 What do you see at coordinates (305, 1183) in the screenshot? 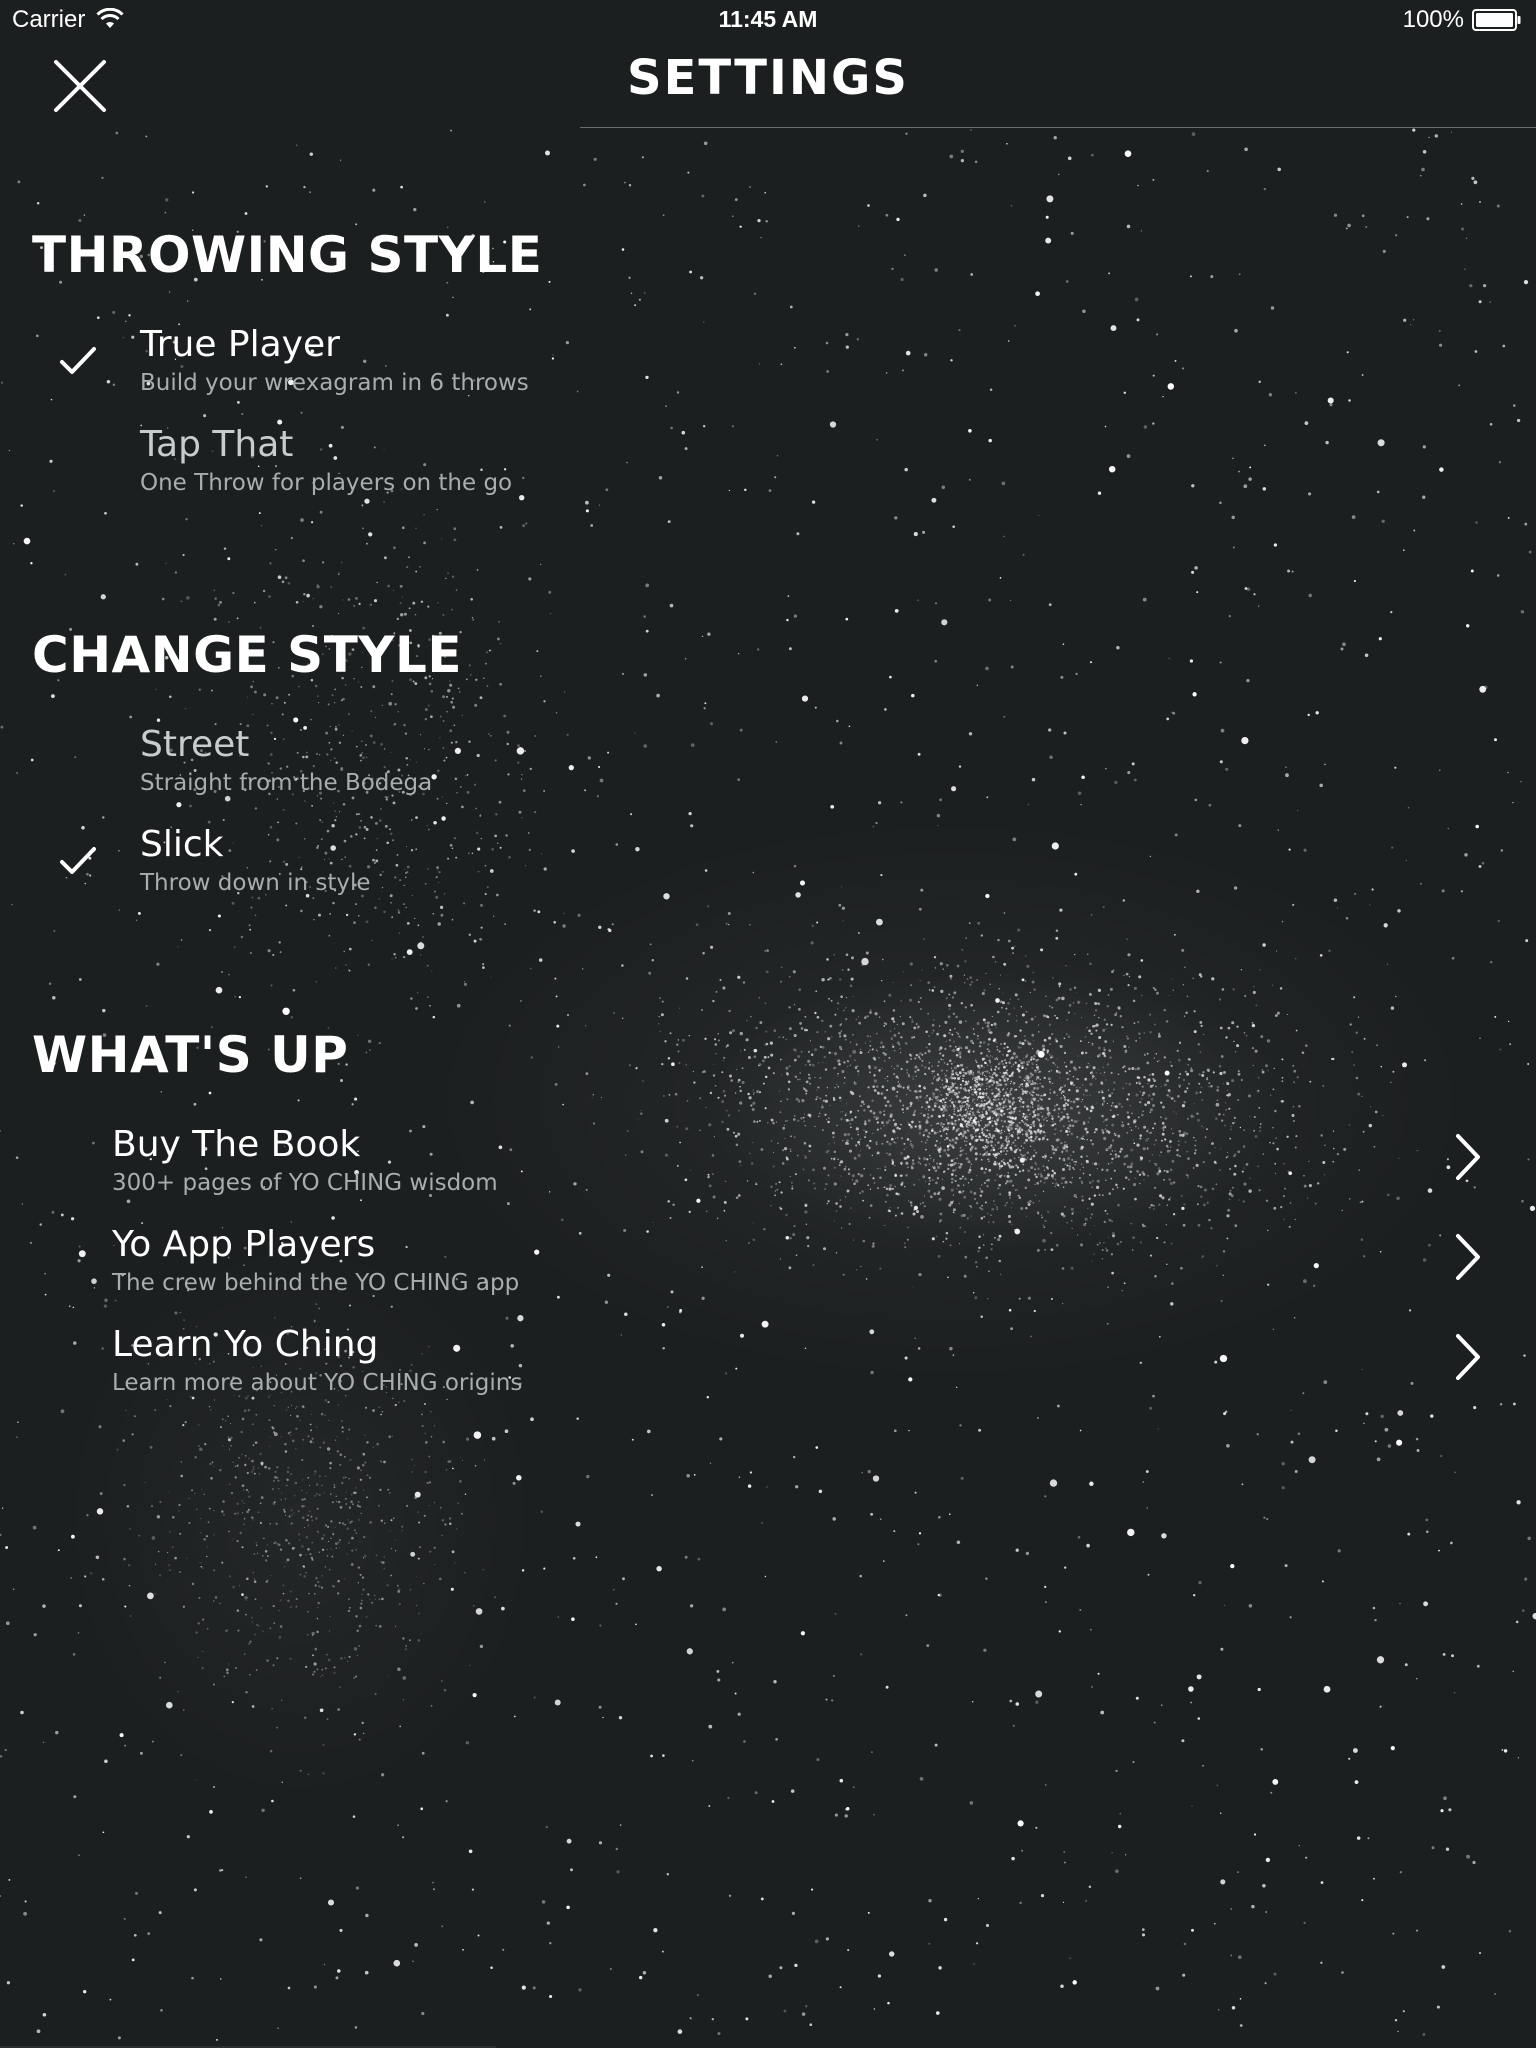
I see `link-subtitle: 300+ pages of YO CHING wisdom` at bounding box center [305, 1183].